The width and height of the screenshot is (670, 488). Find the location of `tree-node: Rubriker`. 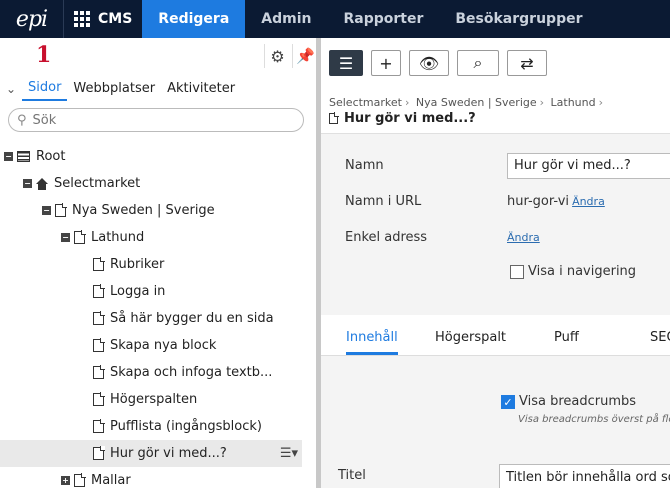

tree-node: Rubriker is located at coordinates (151, 264).